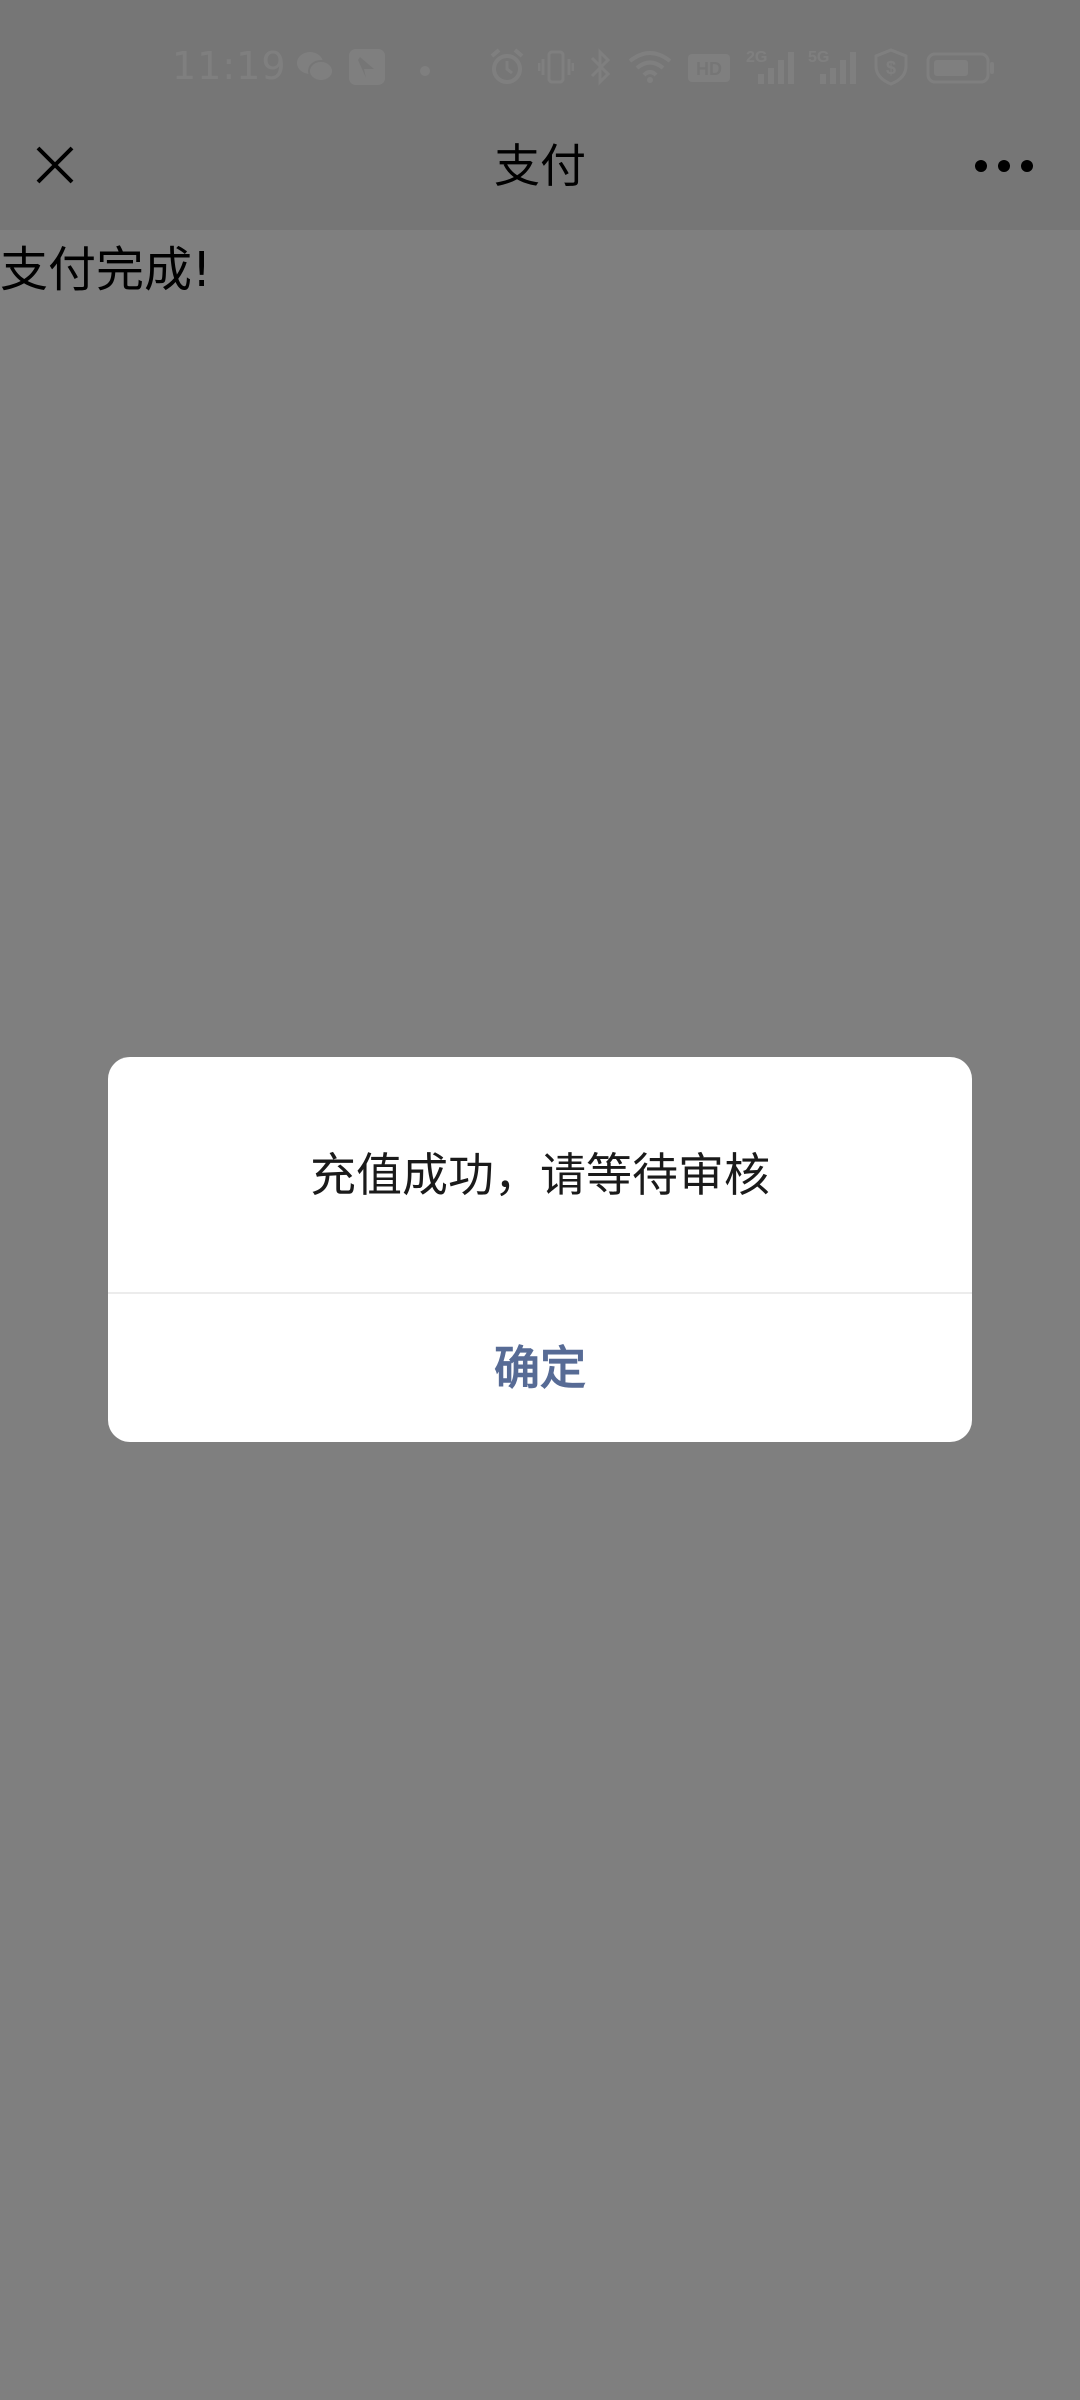  Describe the element at coordinates (540, 1175) in the screenshot. I see `dialog-message: 充值成功，请等待审核` at that location.